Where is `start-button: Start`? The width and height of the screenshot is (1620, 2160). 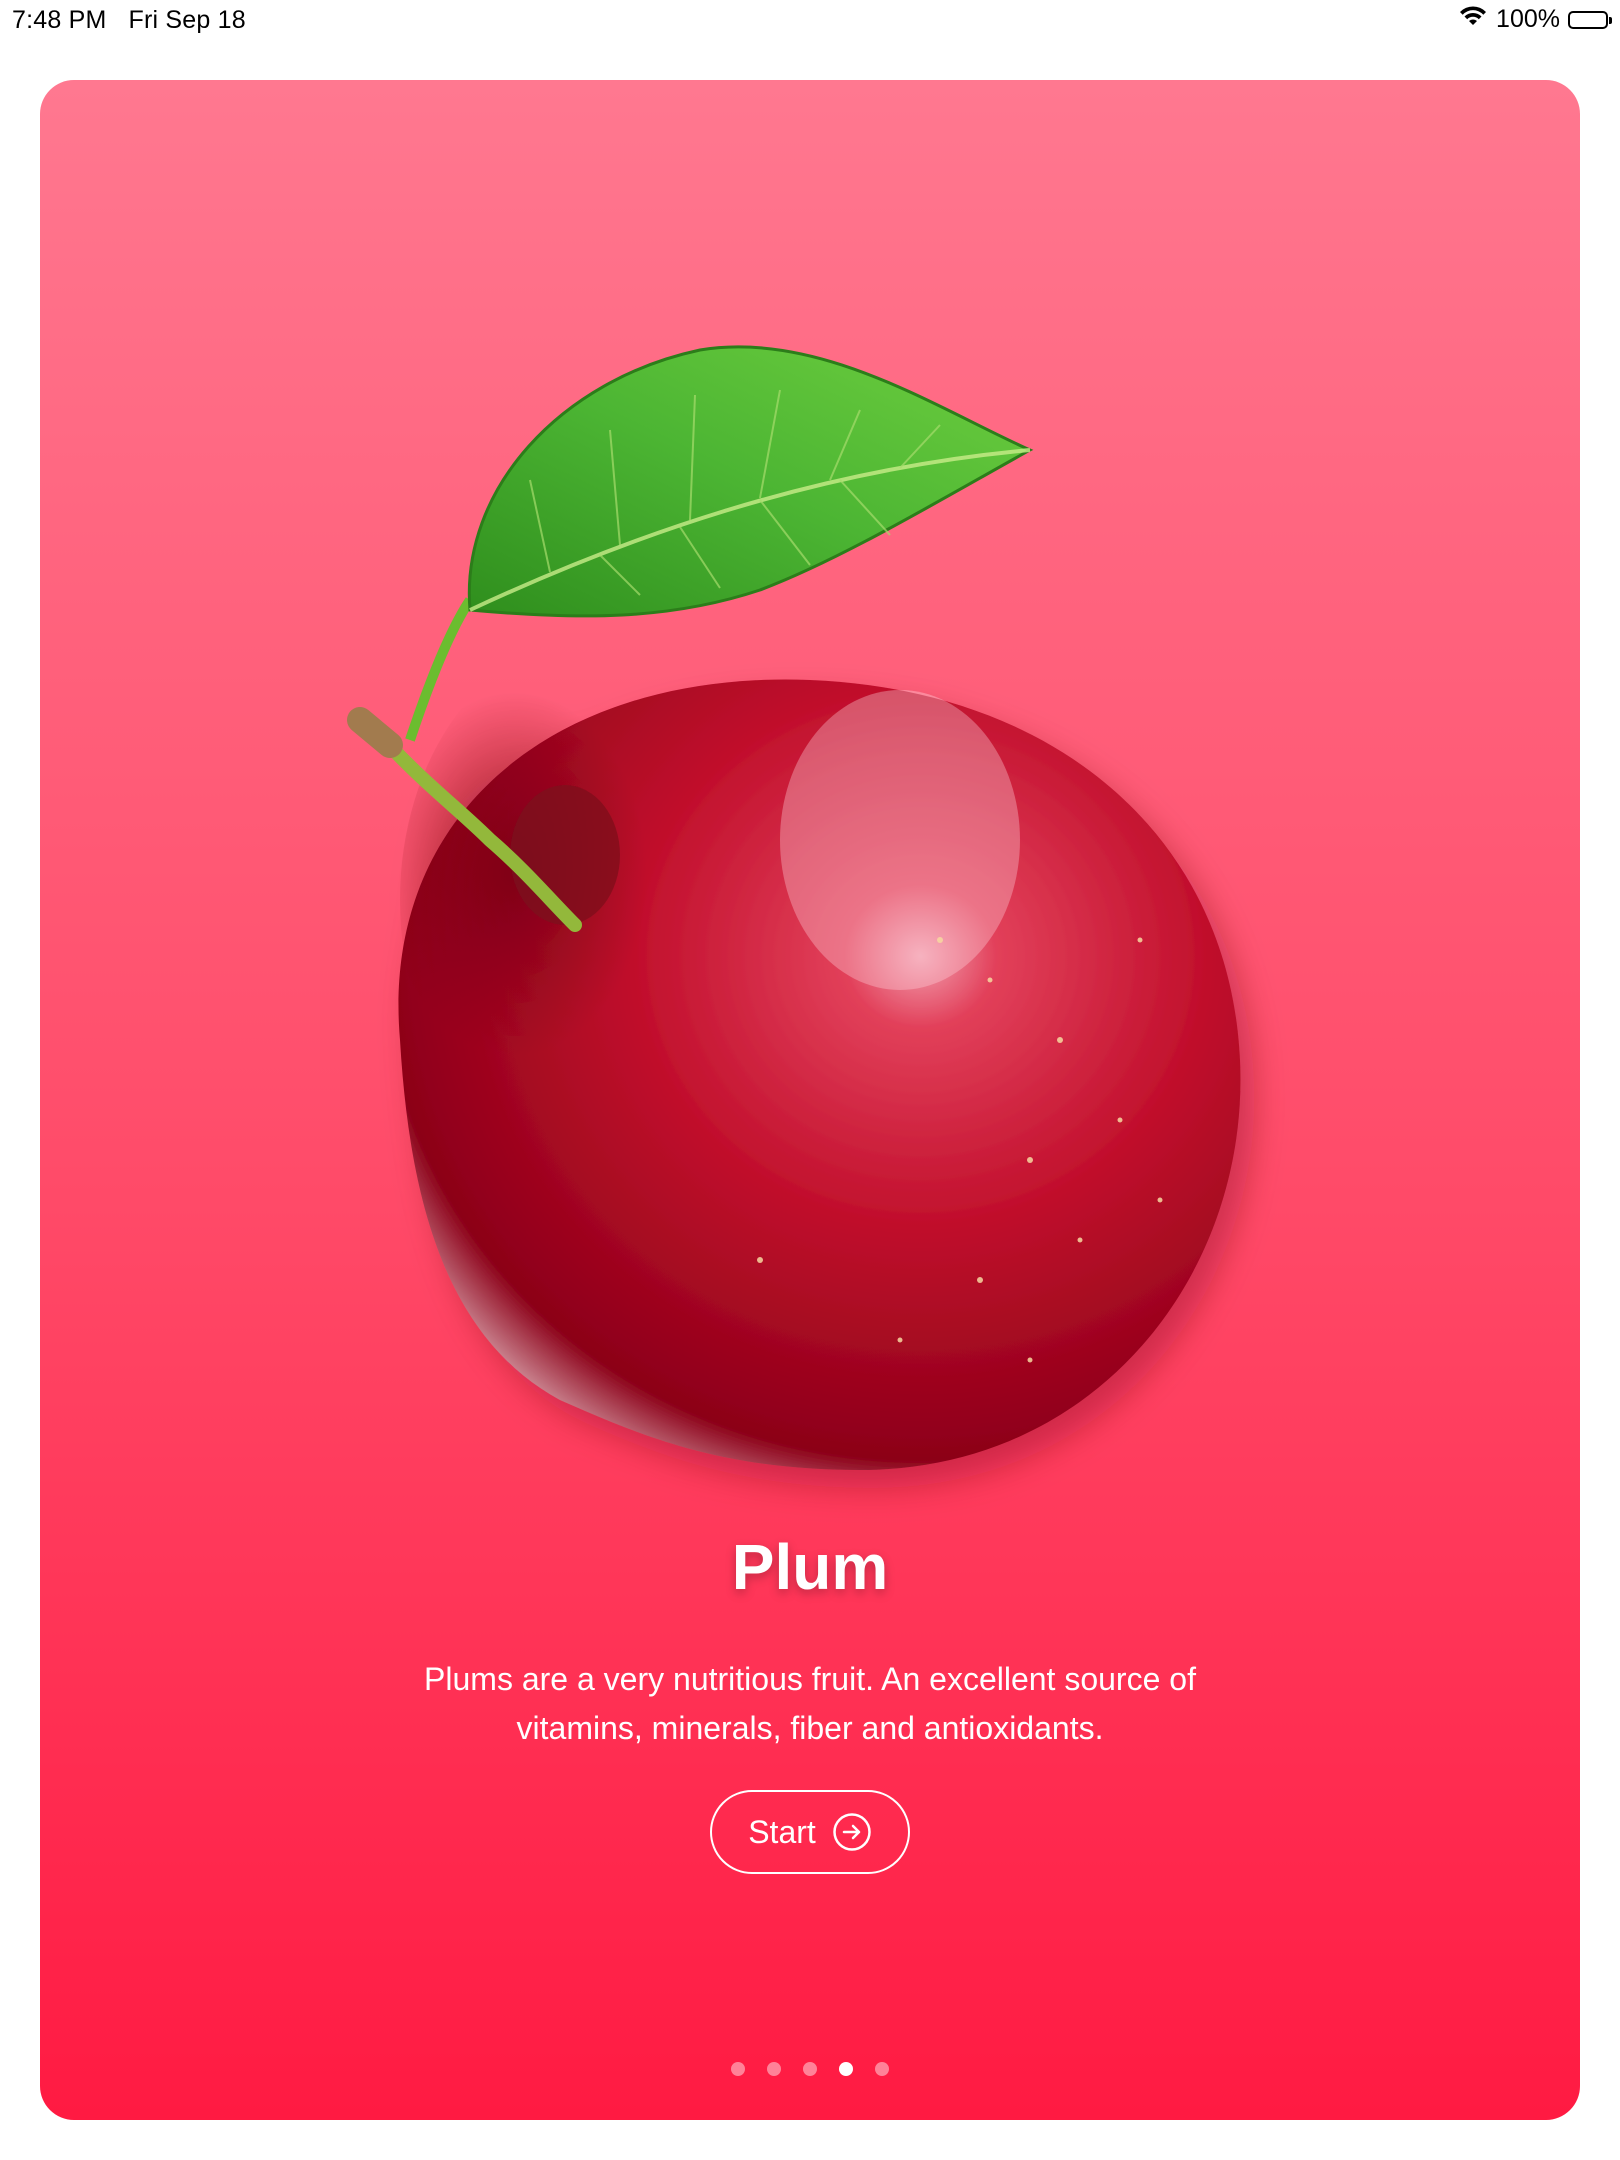
start-button: Start is located at coordinates (810, 1832).